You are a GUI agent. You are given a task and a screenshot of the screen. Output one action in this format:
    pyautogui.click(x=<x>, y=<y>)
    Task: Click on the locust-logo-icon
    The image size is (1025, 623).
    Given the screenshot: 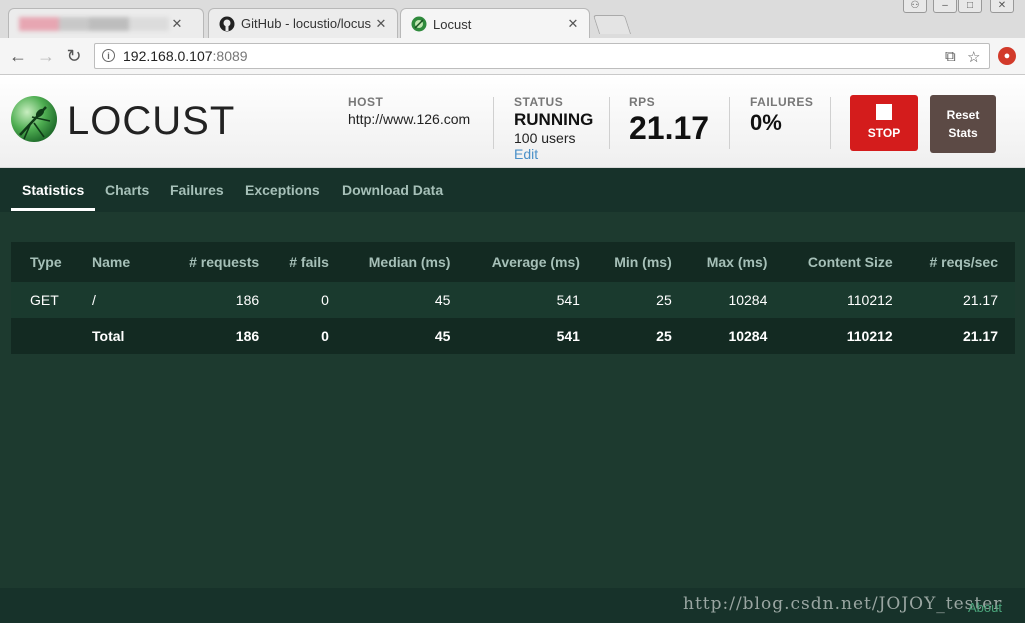 What is the action you would take?
    pyautogui.click(x=34, y=119)
    